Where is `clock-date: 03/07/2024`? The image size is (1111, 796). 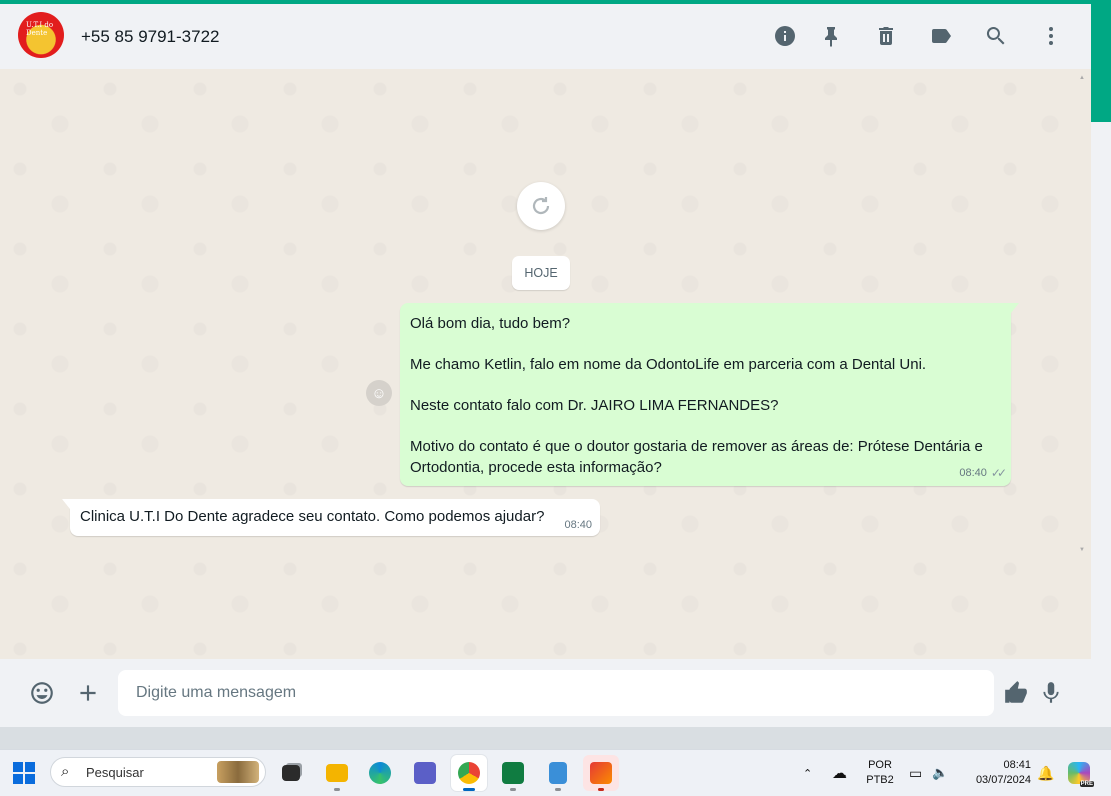
clock-date: 03/07/2024 is located at coordinates (1003, 780).